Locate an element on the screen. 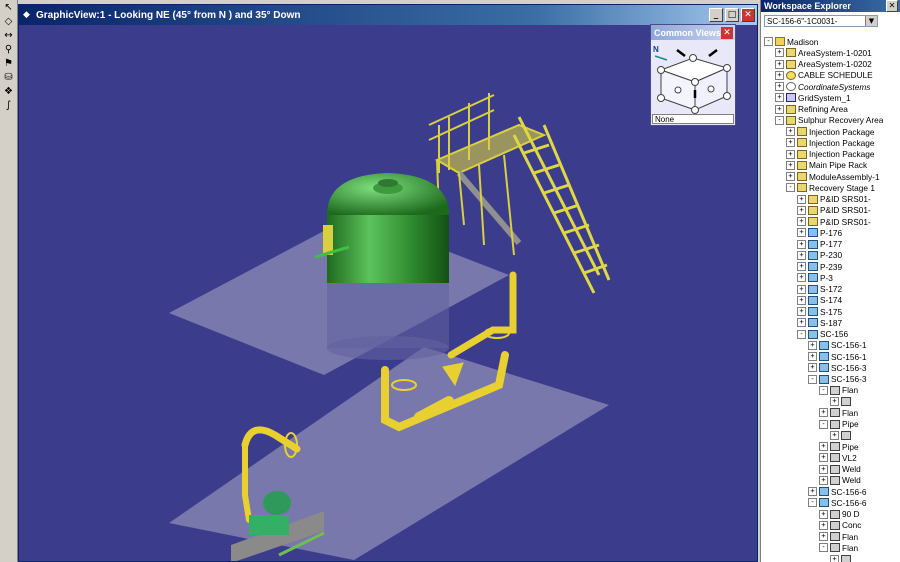  workspace-explorer-titlebar: Workspace Explorer ✕ is located at coordinates (830, 6).